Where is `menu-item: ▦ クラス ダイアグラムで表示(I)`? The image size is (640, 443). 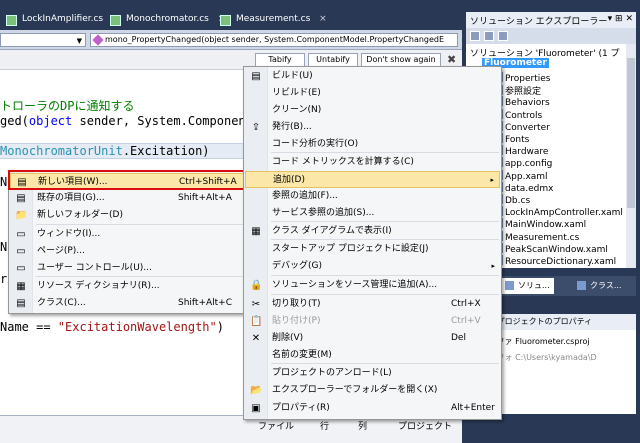
menu-item: ▦ クラス ダイアグラムで表示(I) is located at coordinates (372, 231).